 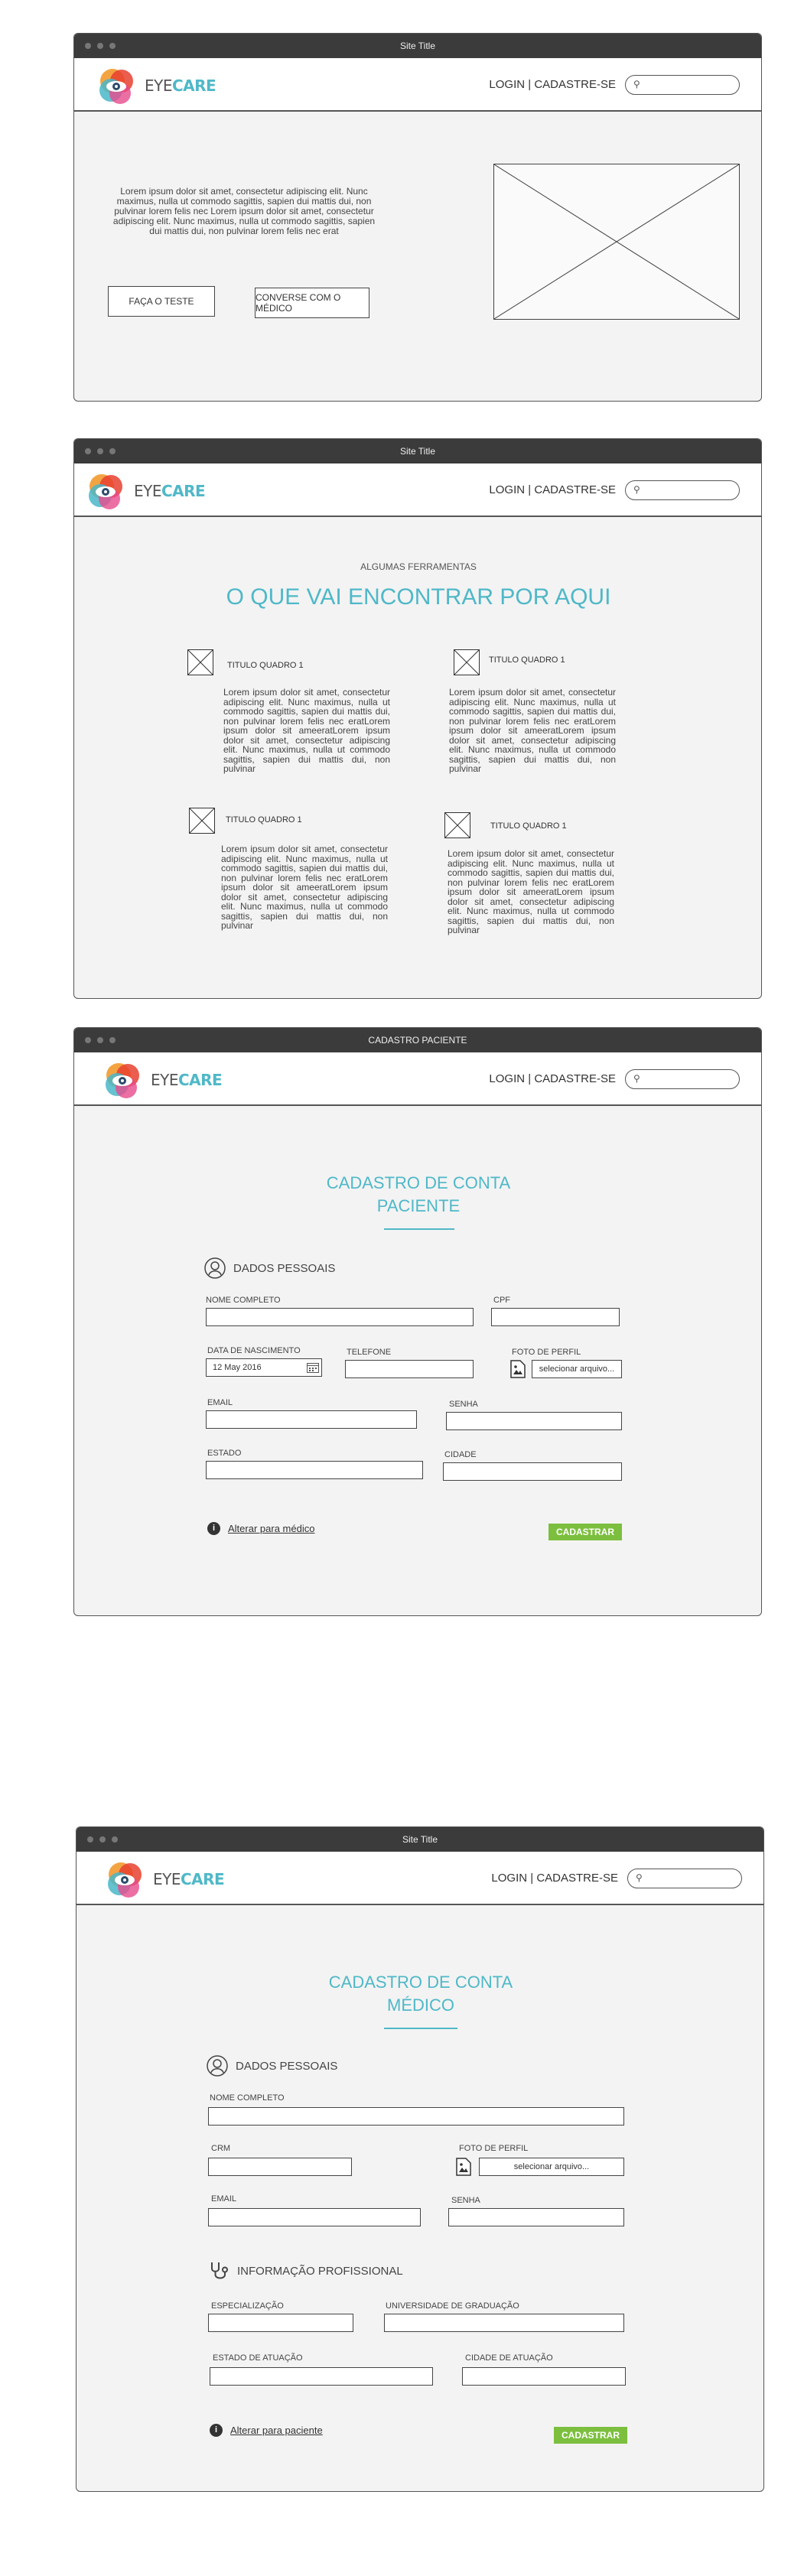 I want to click on label-state: ESTADO DE ATUAÇÃO, so click(x=258, y=2358).